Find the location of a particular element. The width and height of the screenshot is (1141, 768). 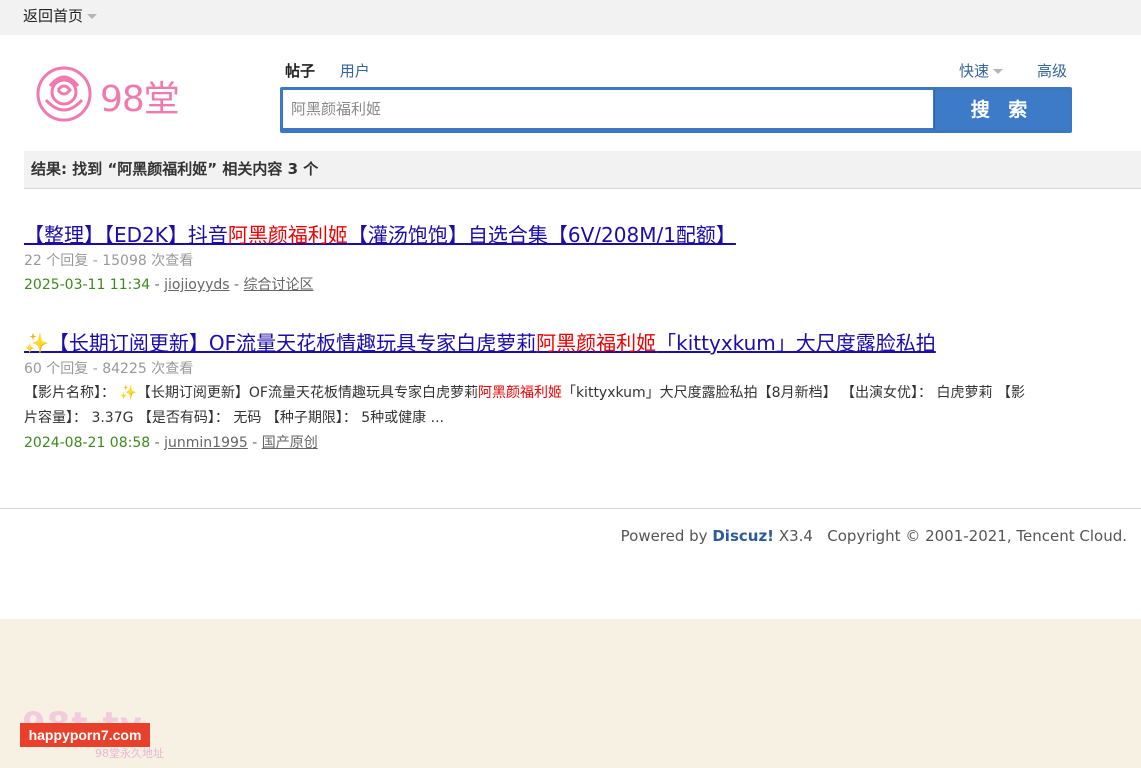

result-summary: 结果: 找到 “阿黑颜福利姬” 相关内容 3 个 is located at coordinates (582, 170).